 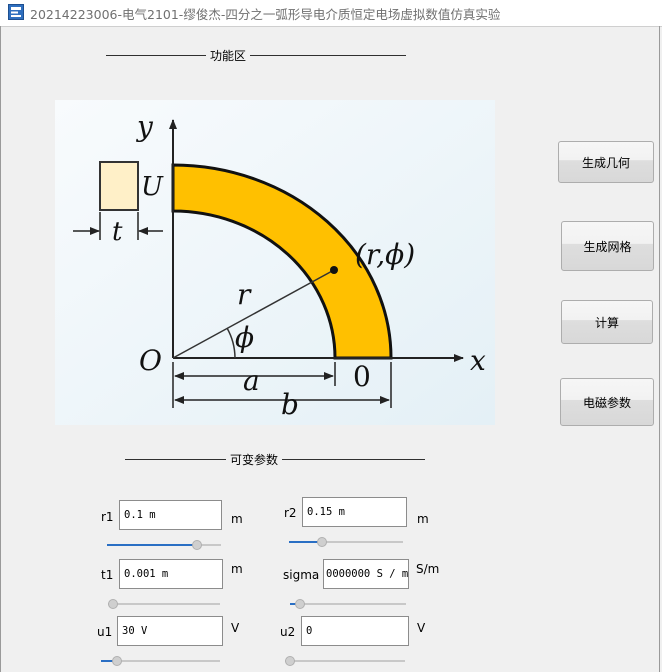 What do you see at coordinates (385, 254) in the screenshot?
I see `point-label: (r,ϕ)` at bounding box center [385, 254].